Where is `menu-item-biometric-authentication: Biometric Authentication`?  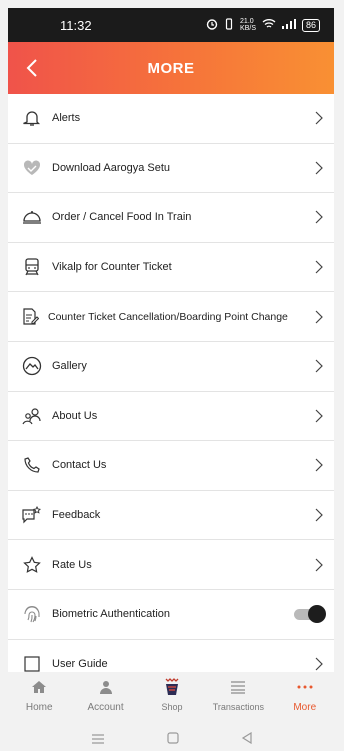
menu-item-biometric-authentication: Biometric Authentication is located at coordinates (171, 615).